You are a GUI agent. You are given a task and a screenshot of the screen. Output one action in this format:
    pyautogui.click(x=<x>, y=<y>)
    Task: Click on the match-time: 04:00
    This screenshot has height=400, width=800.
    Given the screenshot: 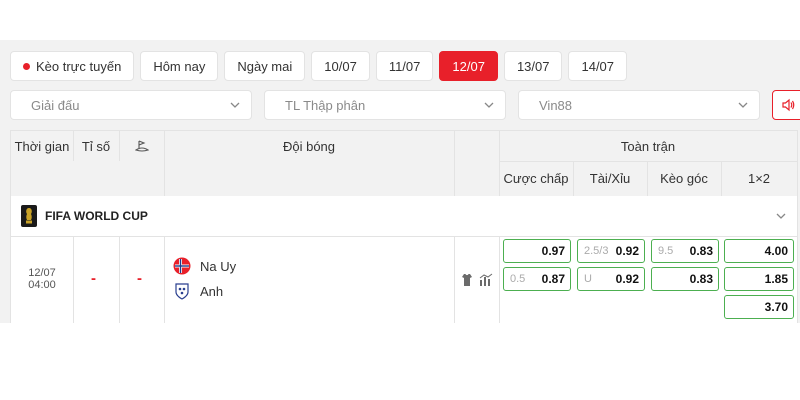 What is the action you would take?
    pyautogui.click(x=42, y=285)
    